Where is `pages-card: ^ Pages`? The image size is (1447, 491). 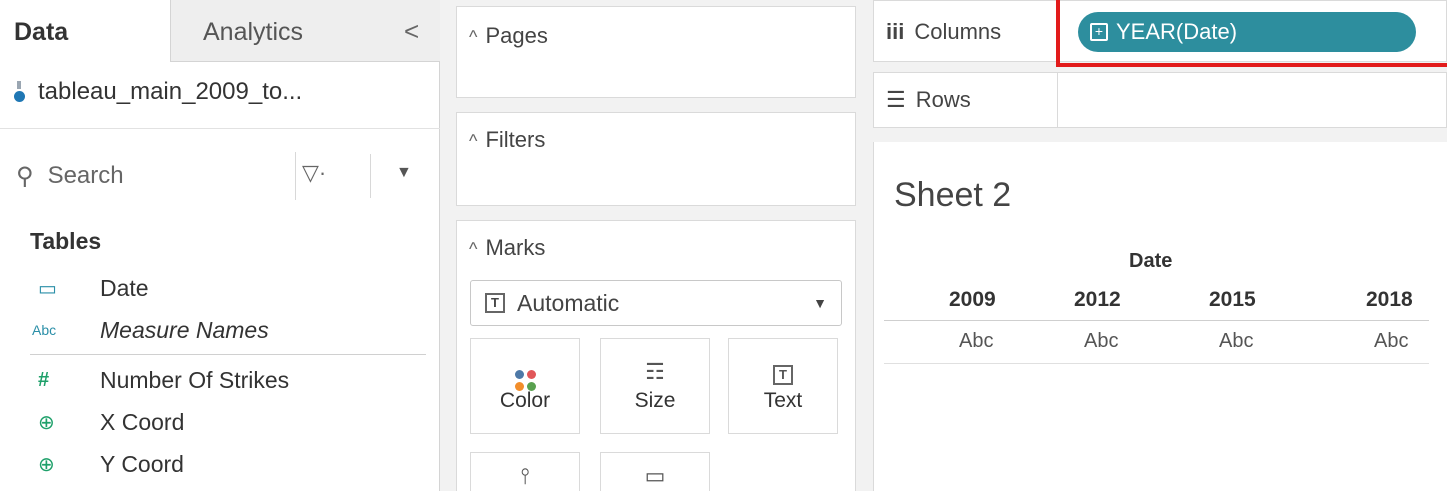
pages-card: ^ Pages is located at coordinates (656, 52).